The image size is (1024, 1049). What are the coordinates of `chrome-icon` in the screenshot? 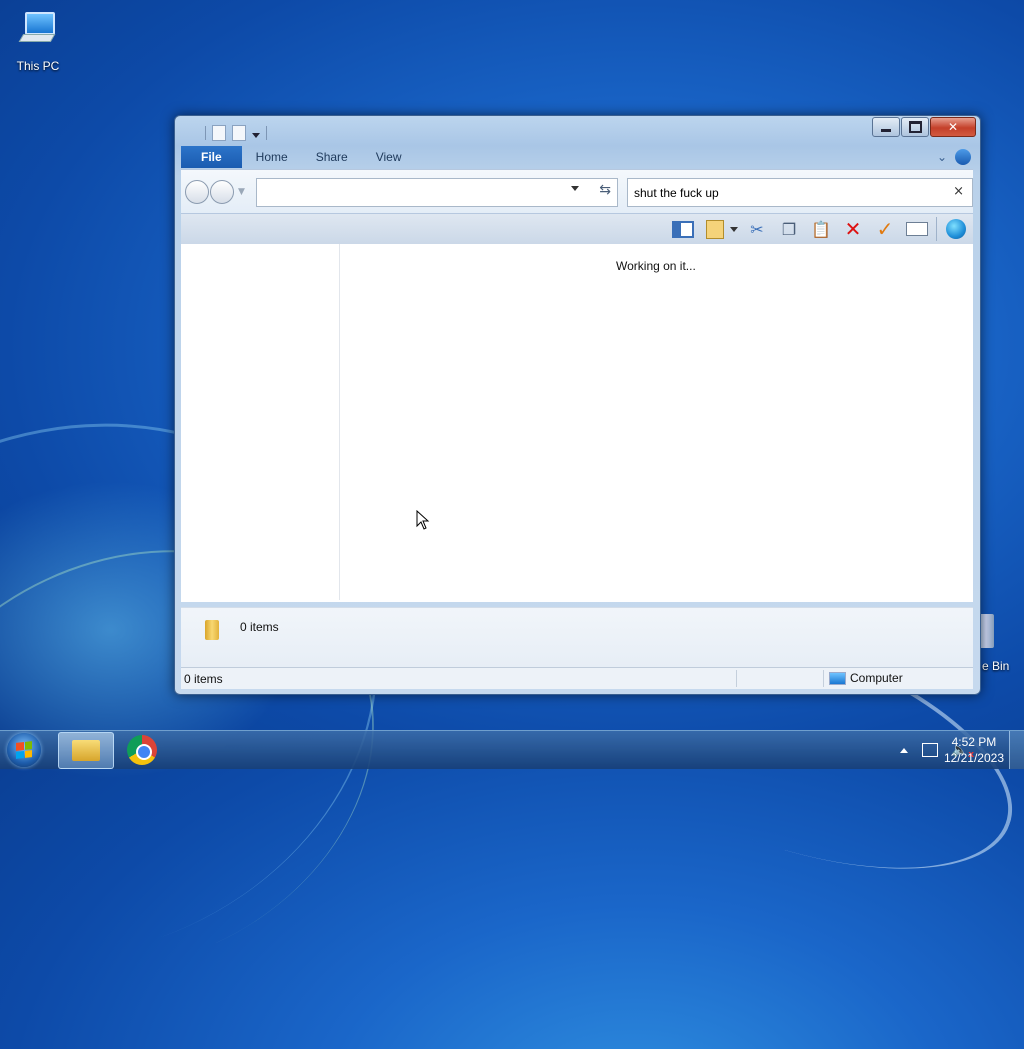 It's located at (142, 750).